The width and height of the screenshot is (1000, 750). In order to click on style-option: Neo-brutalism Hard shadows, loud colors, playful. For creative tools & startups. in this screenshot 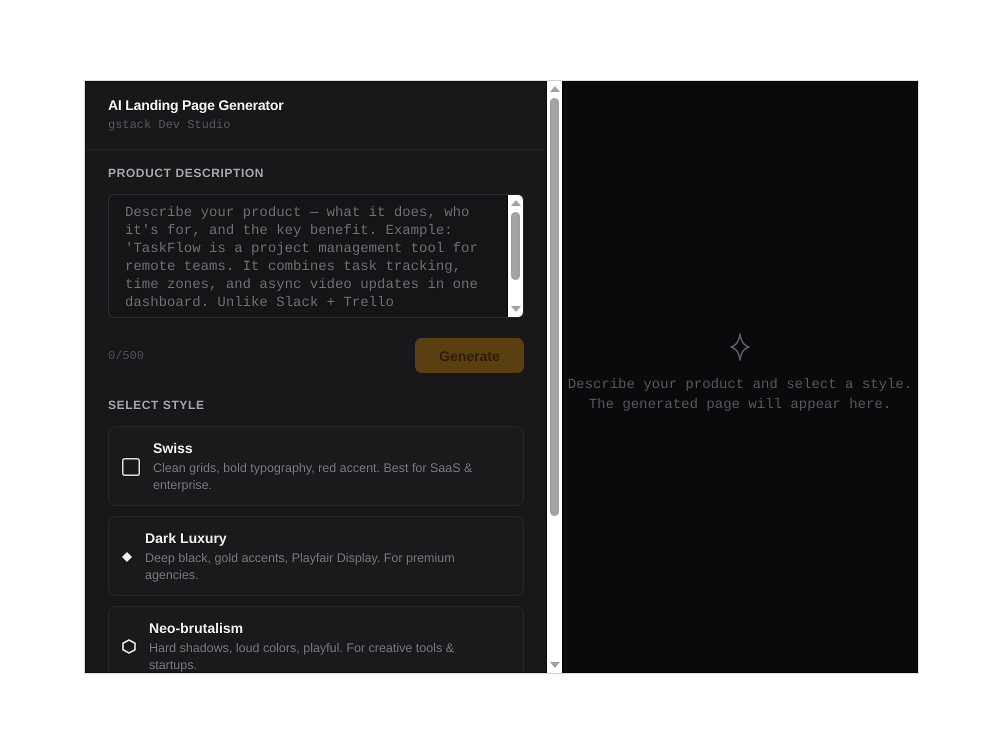, I will do `click(316, 639)`.